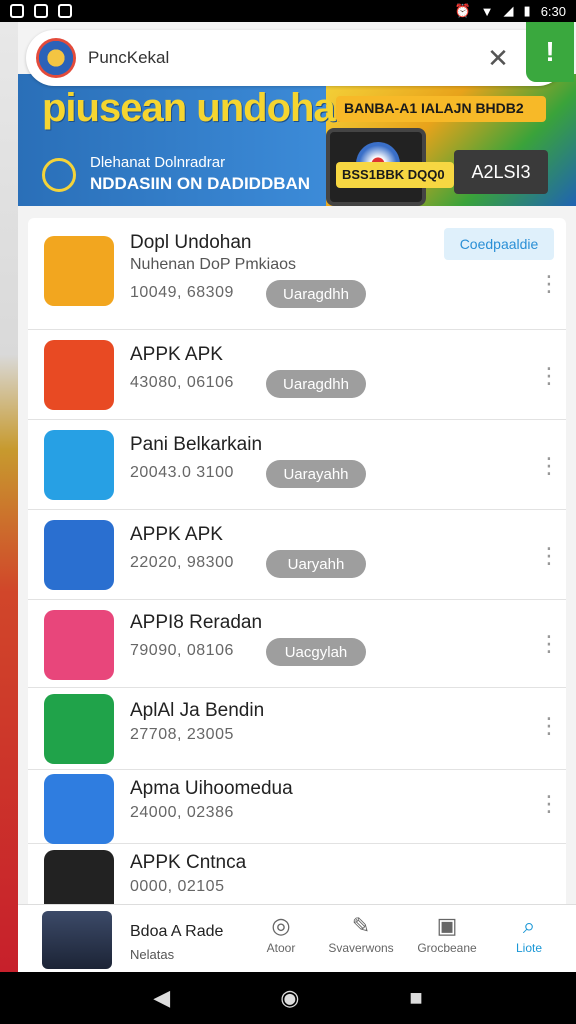 This screenshot has height=1024, width=576. I want to click on nav-label: Liote, so click(529, 948).